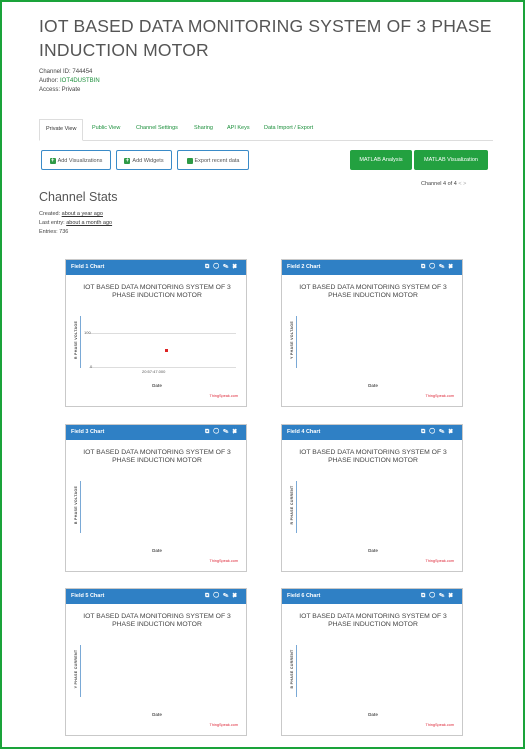  I want to click on created-value: about a year ago, so click(82, 214).